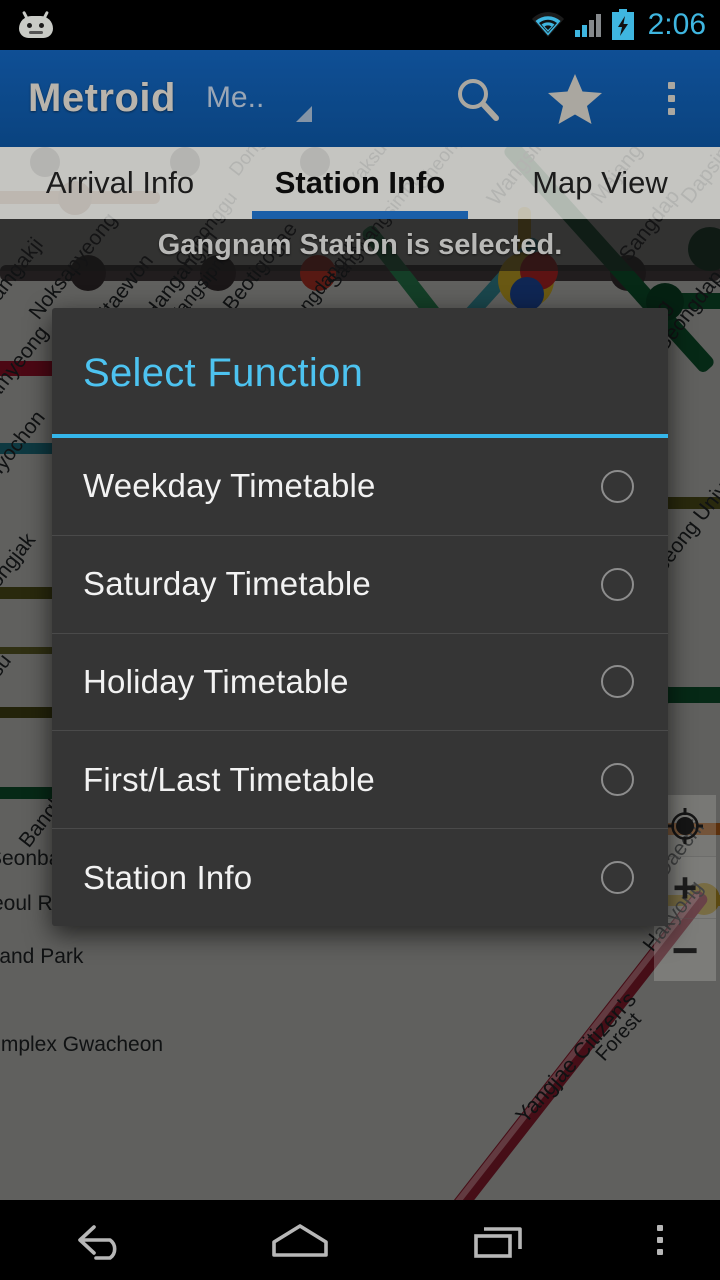  What do you see at coordinates (685, 825) in the screenshot?
I see `my-location-icon` at bounding box center [685, 825].